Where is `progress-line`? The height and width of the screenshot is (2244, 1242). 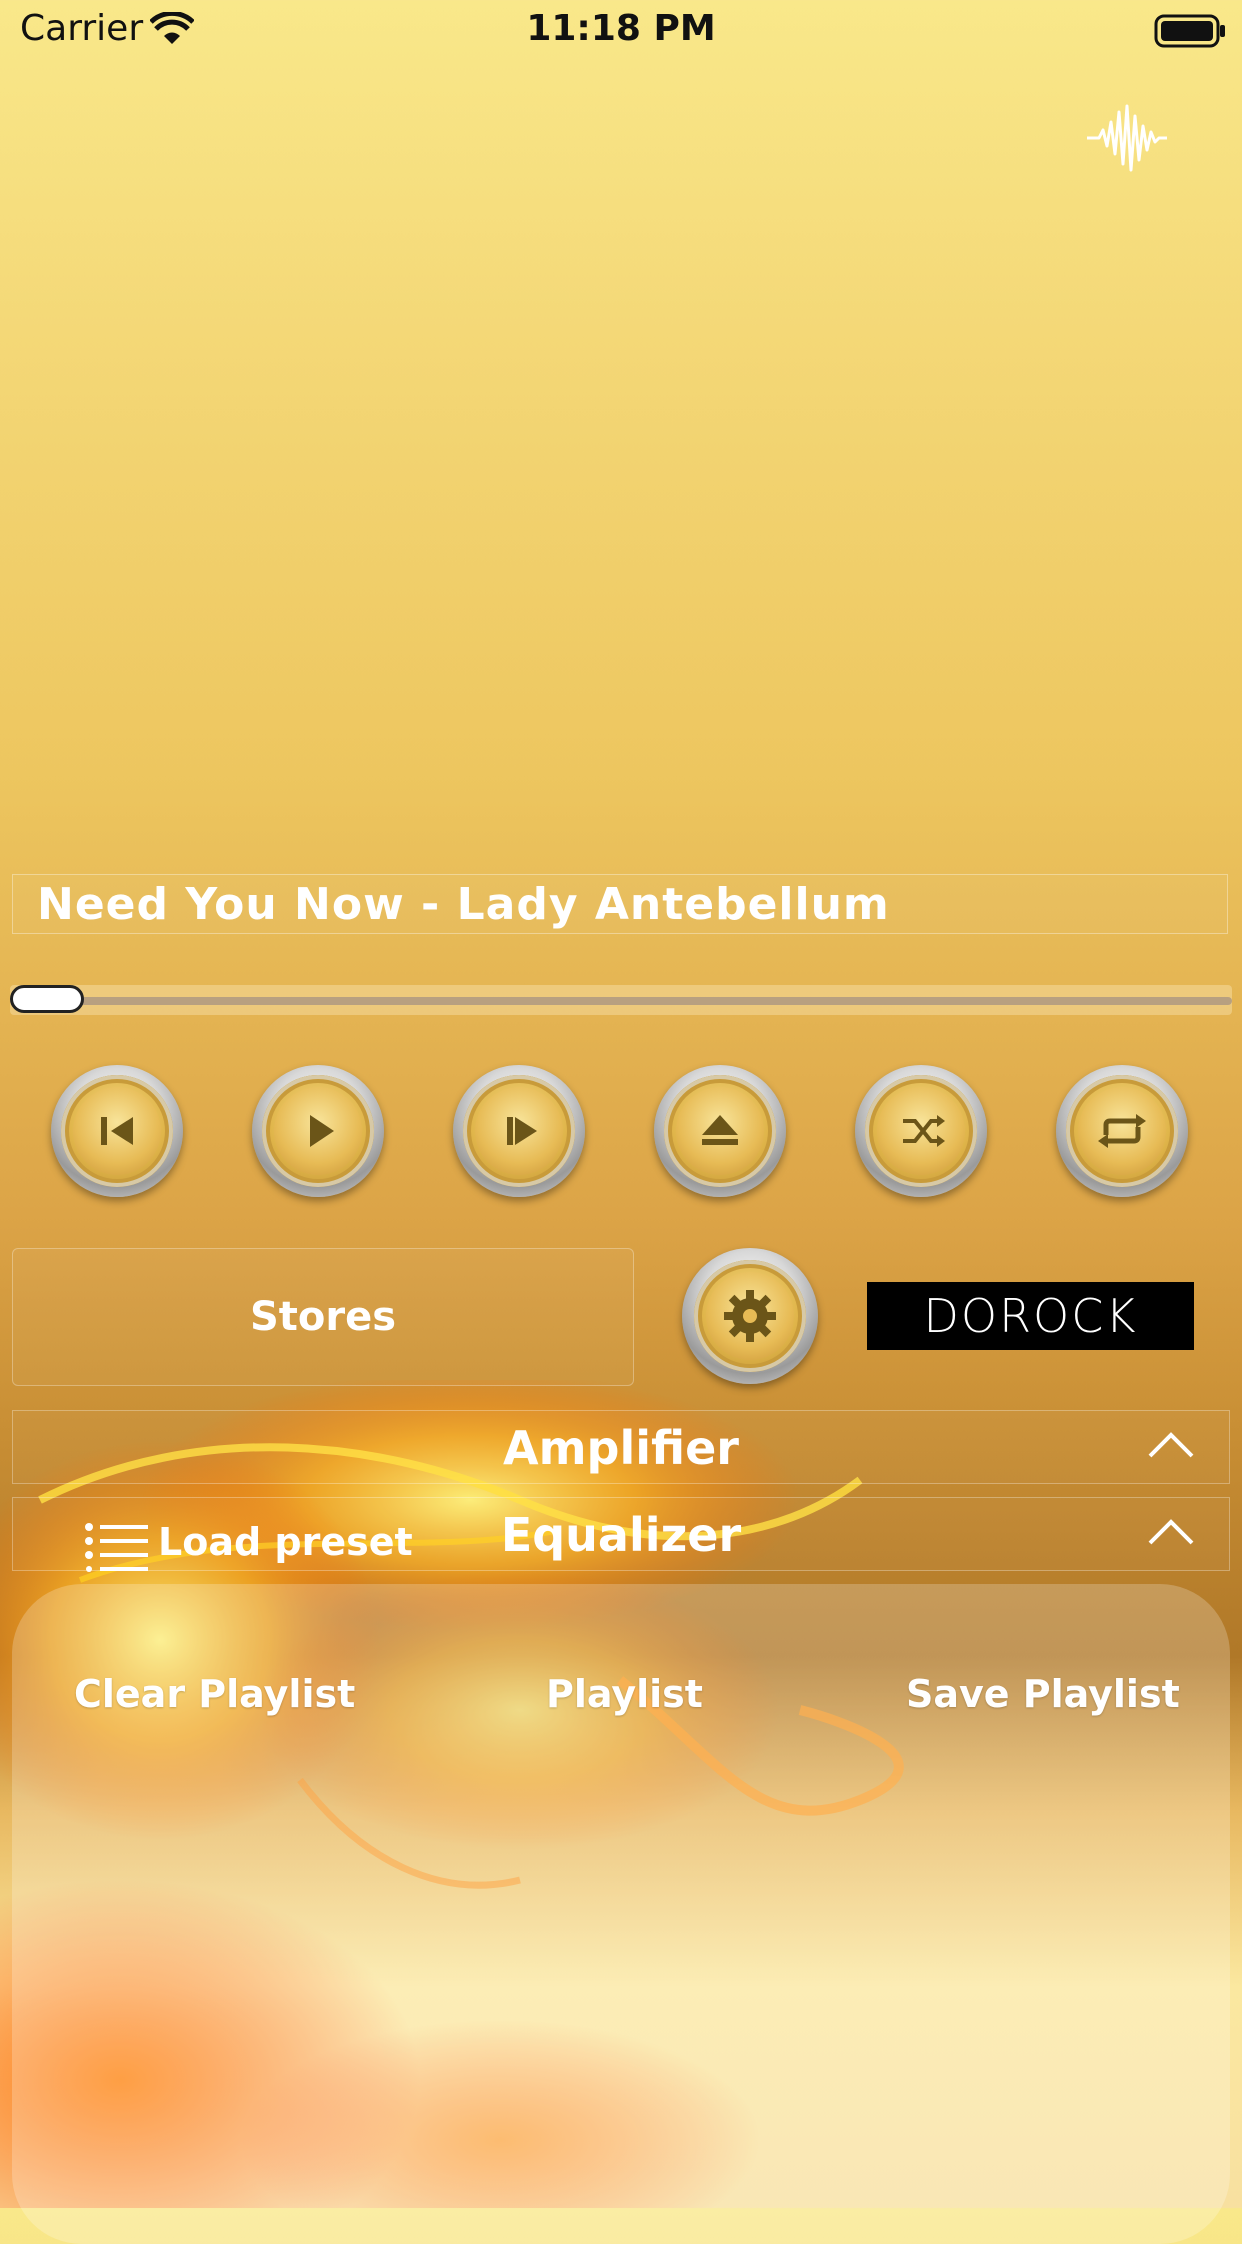
progress-line is located at coordinates (656, 1001).